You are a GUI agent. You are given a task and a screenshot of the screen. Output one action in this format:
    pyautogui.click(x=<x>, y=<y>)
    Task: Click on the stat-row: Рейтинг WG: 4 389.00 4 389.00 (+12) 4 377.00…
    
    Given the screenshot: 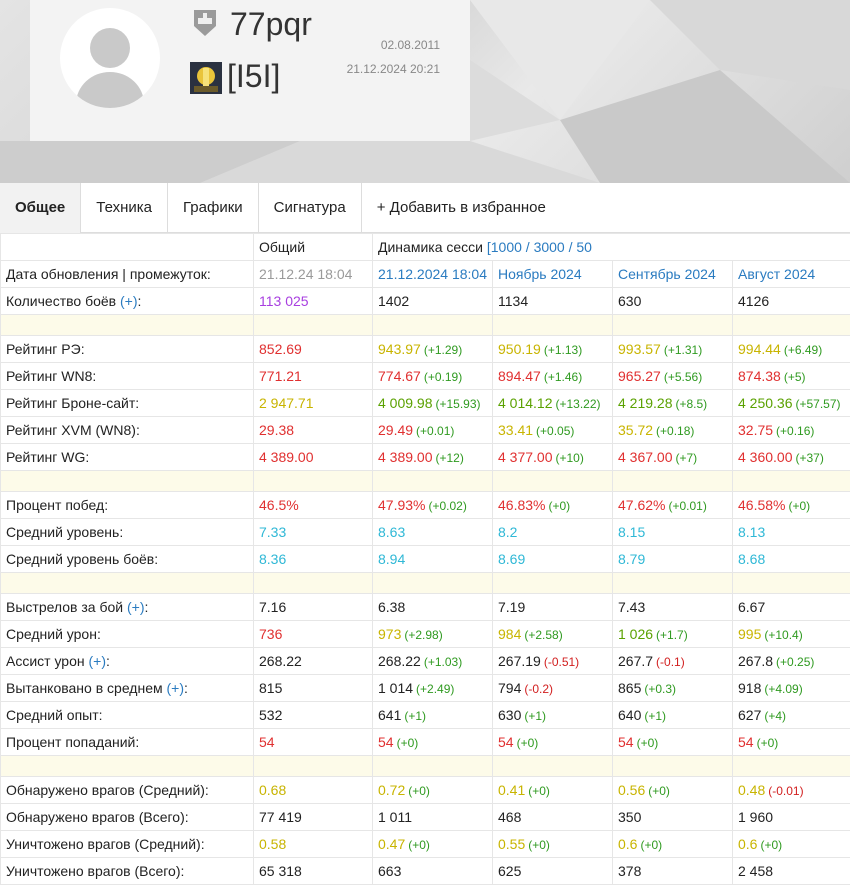 What is the action you would take?
    pyautogui.click(x=425, y=457)
    